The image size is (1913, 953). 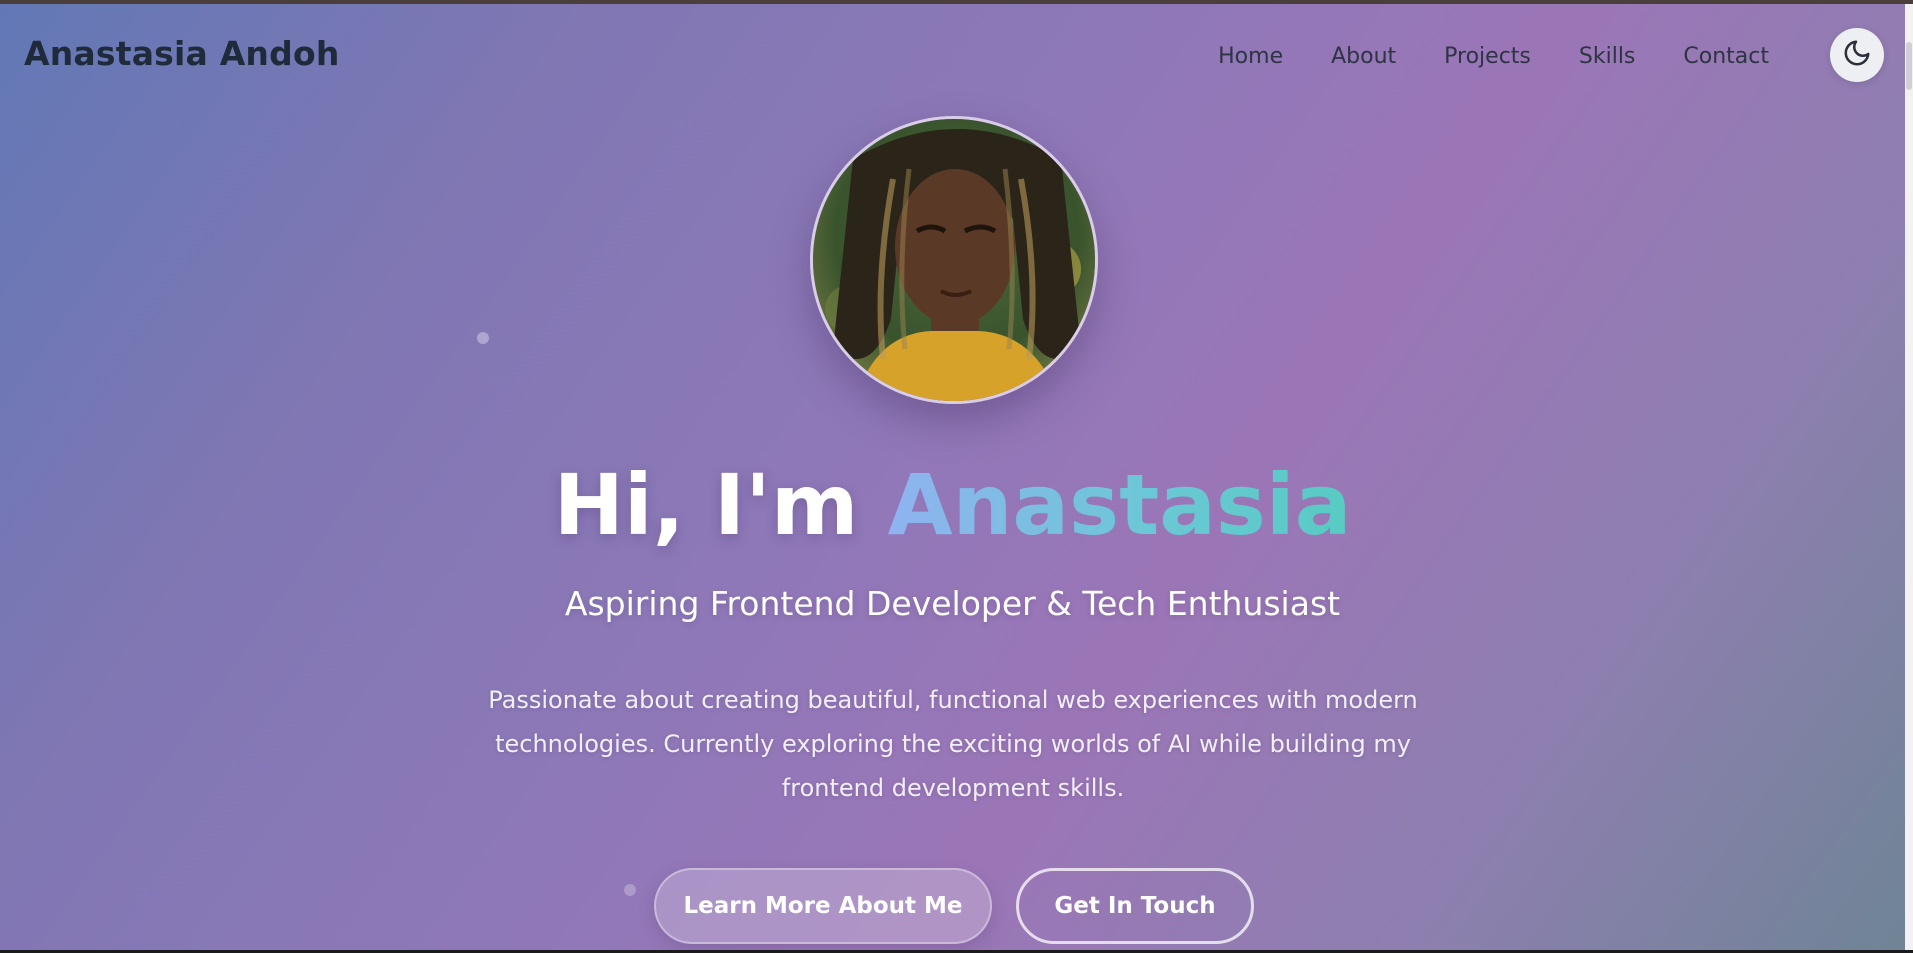 I want to click on hero-title: Hi, I'm Anastasia, so click(x=952, y=505).